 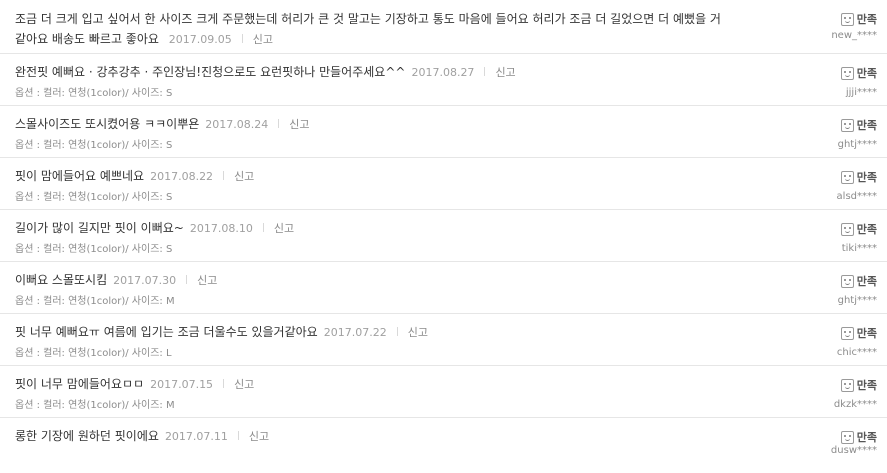 I want to click on review-text: 핏 너무 예뻐요ㅠ 여름에 입기는 조금 더울수도 있을거같아요, so click(x=166, y=332).